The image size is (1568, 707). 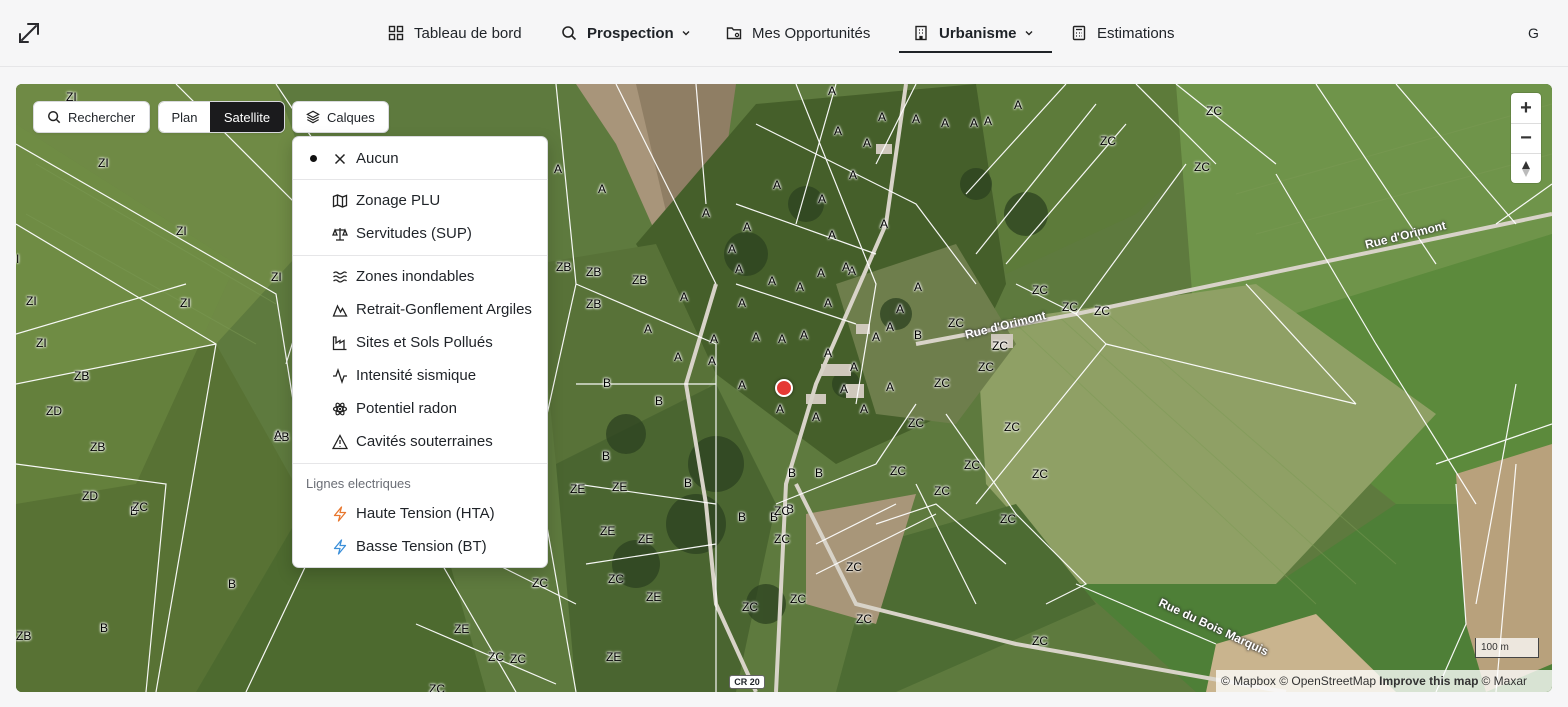 I want to click on layer-option-sites-sols-pollues: Sites et Sols Pollués, so click(x=420, y=342).